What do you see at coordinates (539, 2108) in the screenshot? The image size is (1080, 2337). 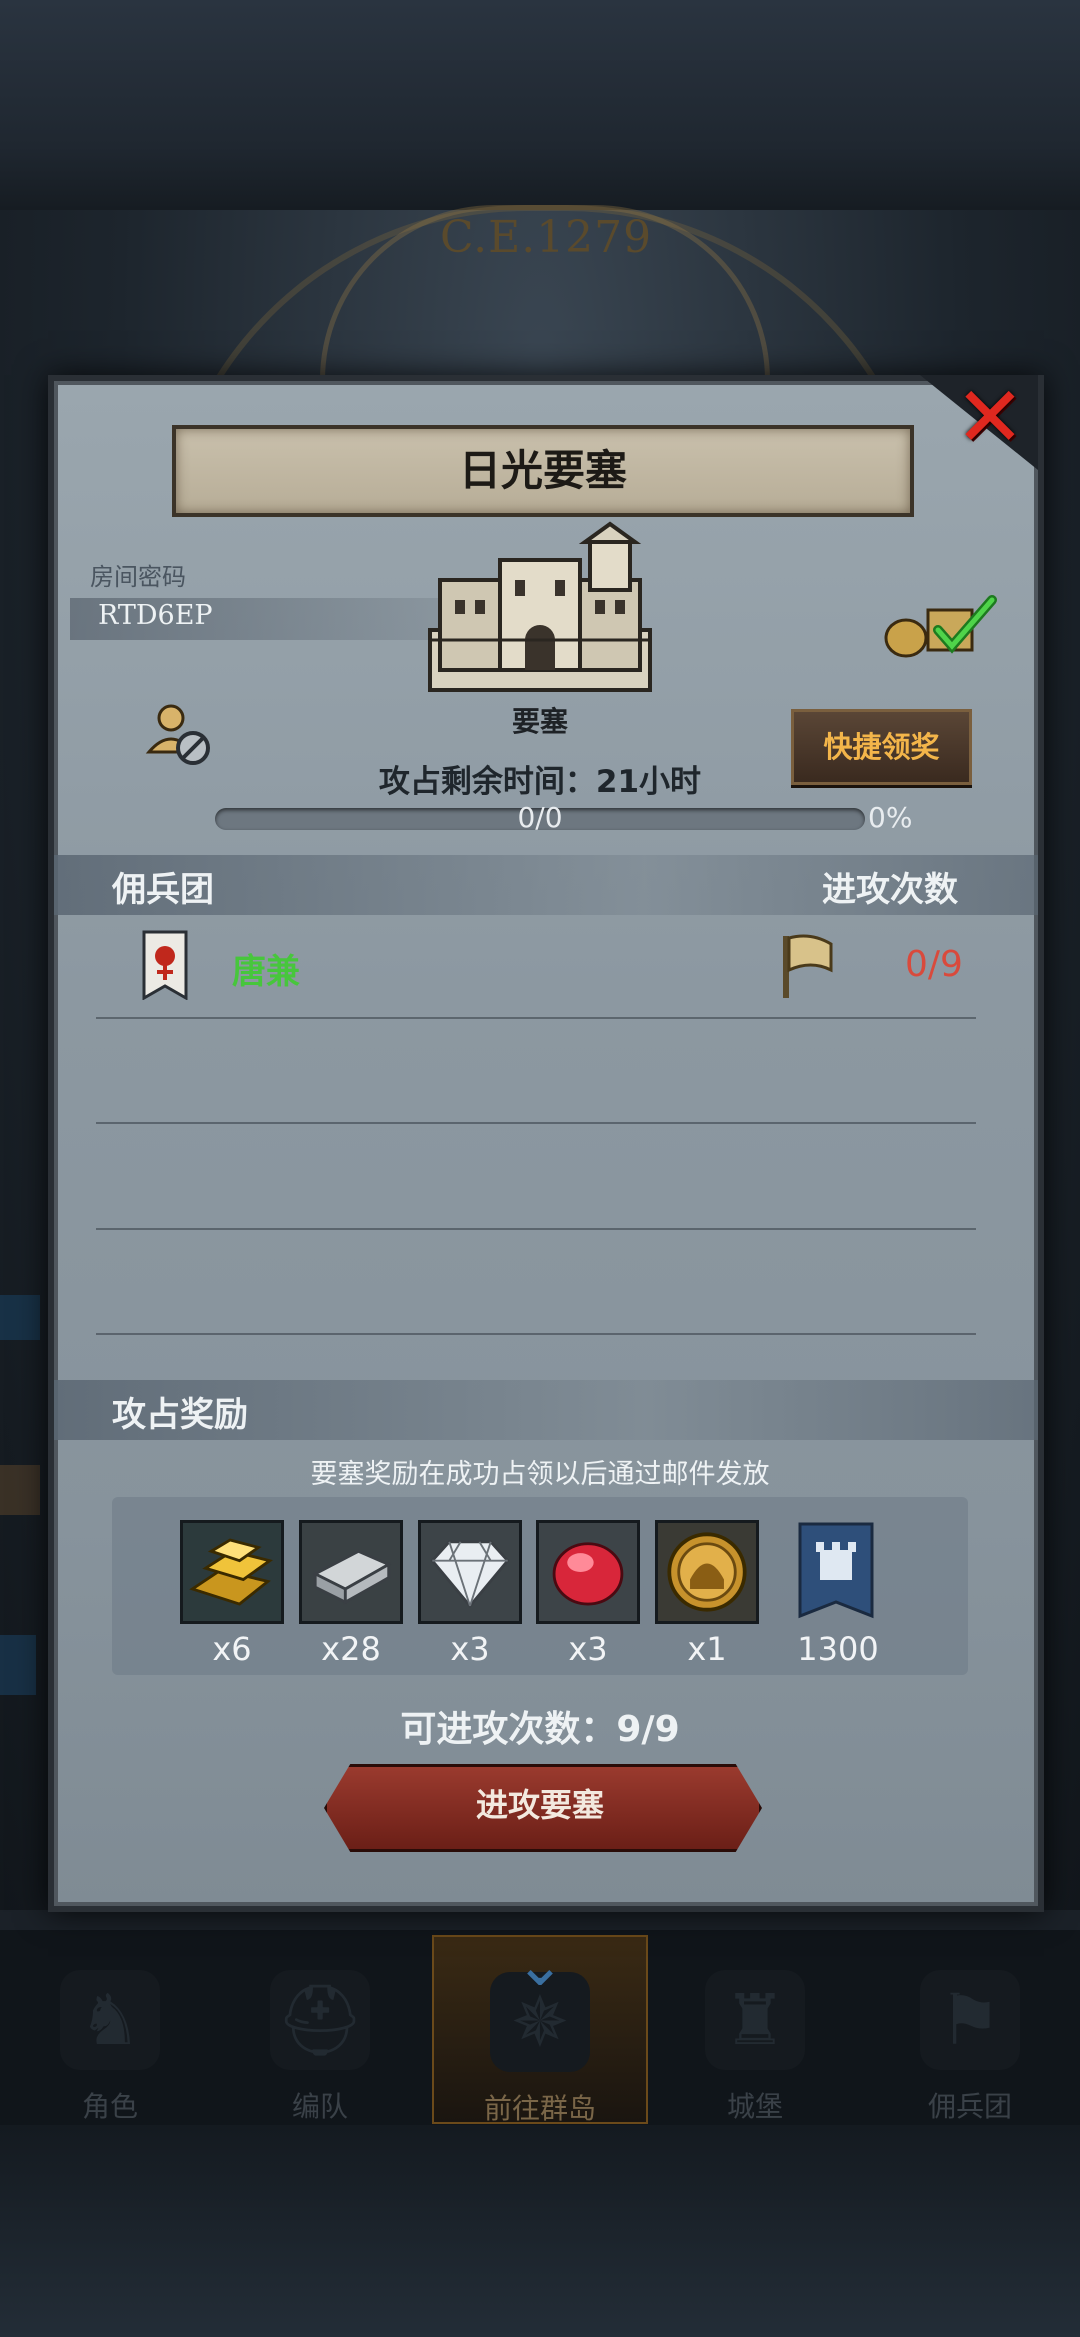 I see `tab-islands-label: 前往群岛` at bounding box center [539, 2108].